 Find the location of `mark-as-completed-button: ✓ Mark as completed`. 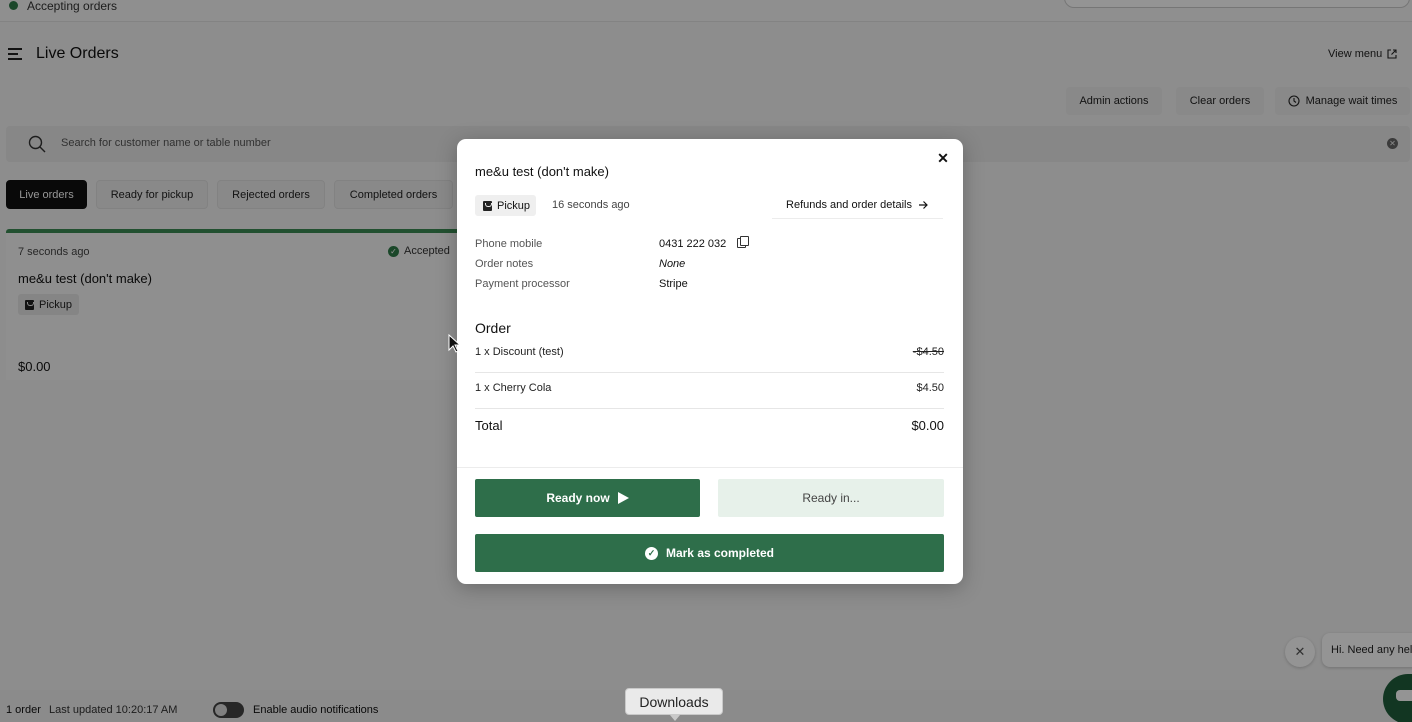

mark-as-completed-button: ✓ Mark as completed is located at coordinates (709, 553).